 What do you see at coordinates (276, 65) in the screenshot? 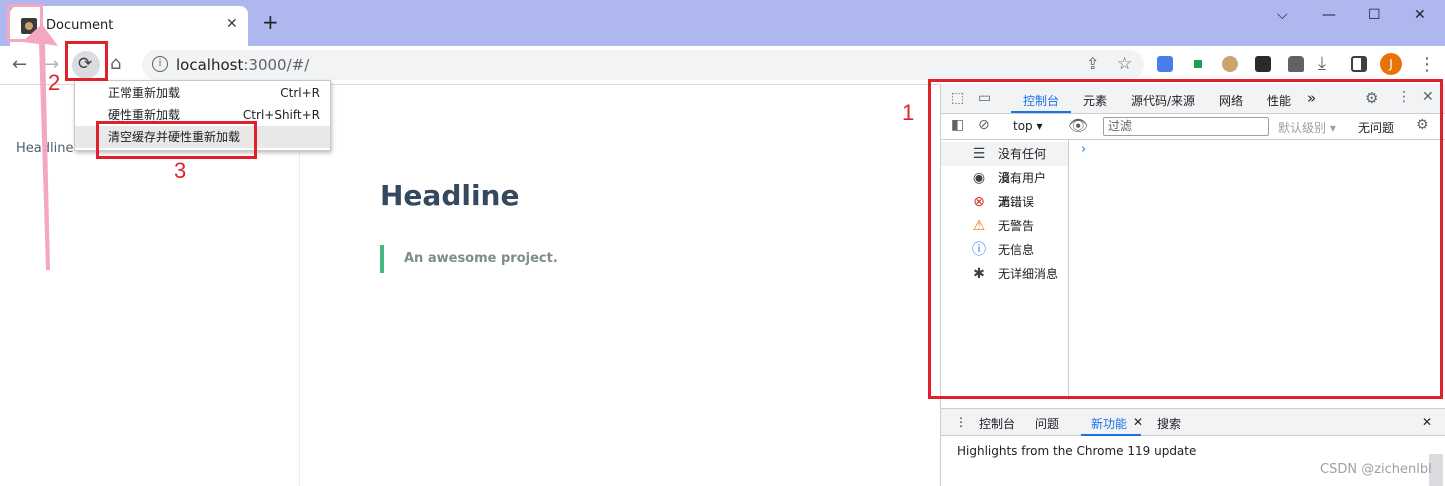
I see `url-path: :3000/#/` at bounding box center [276, 65].